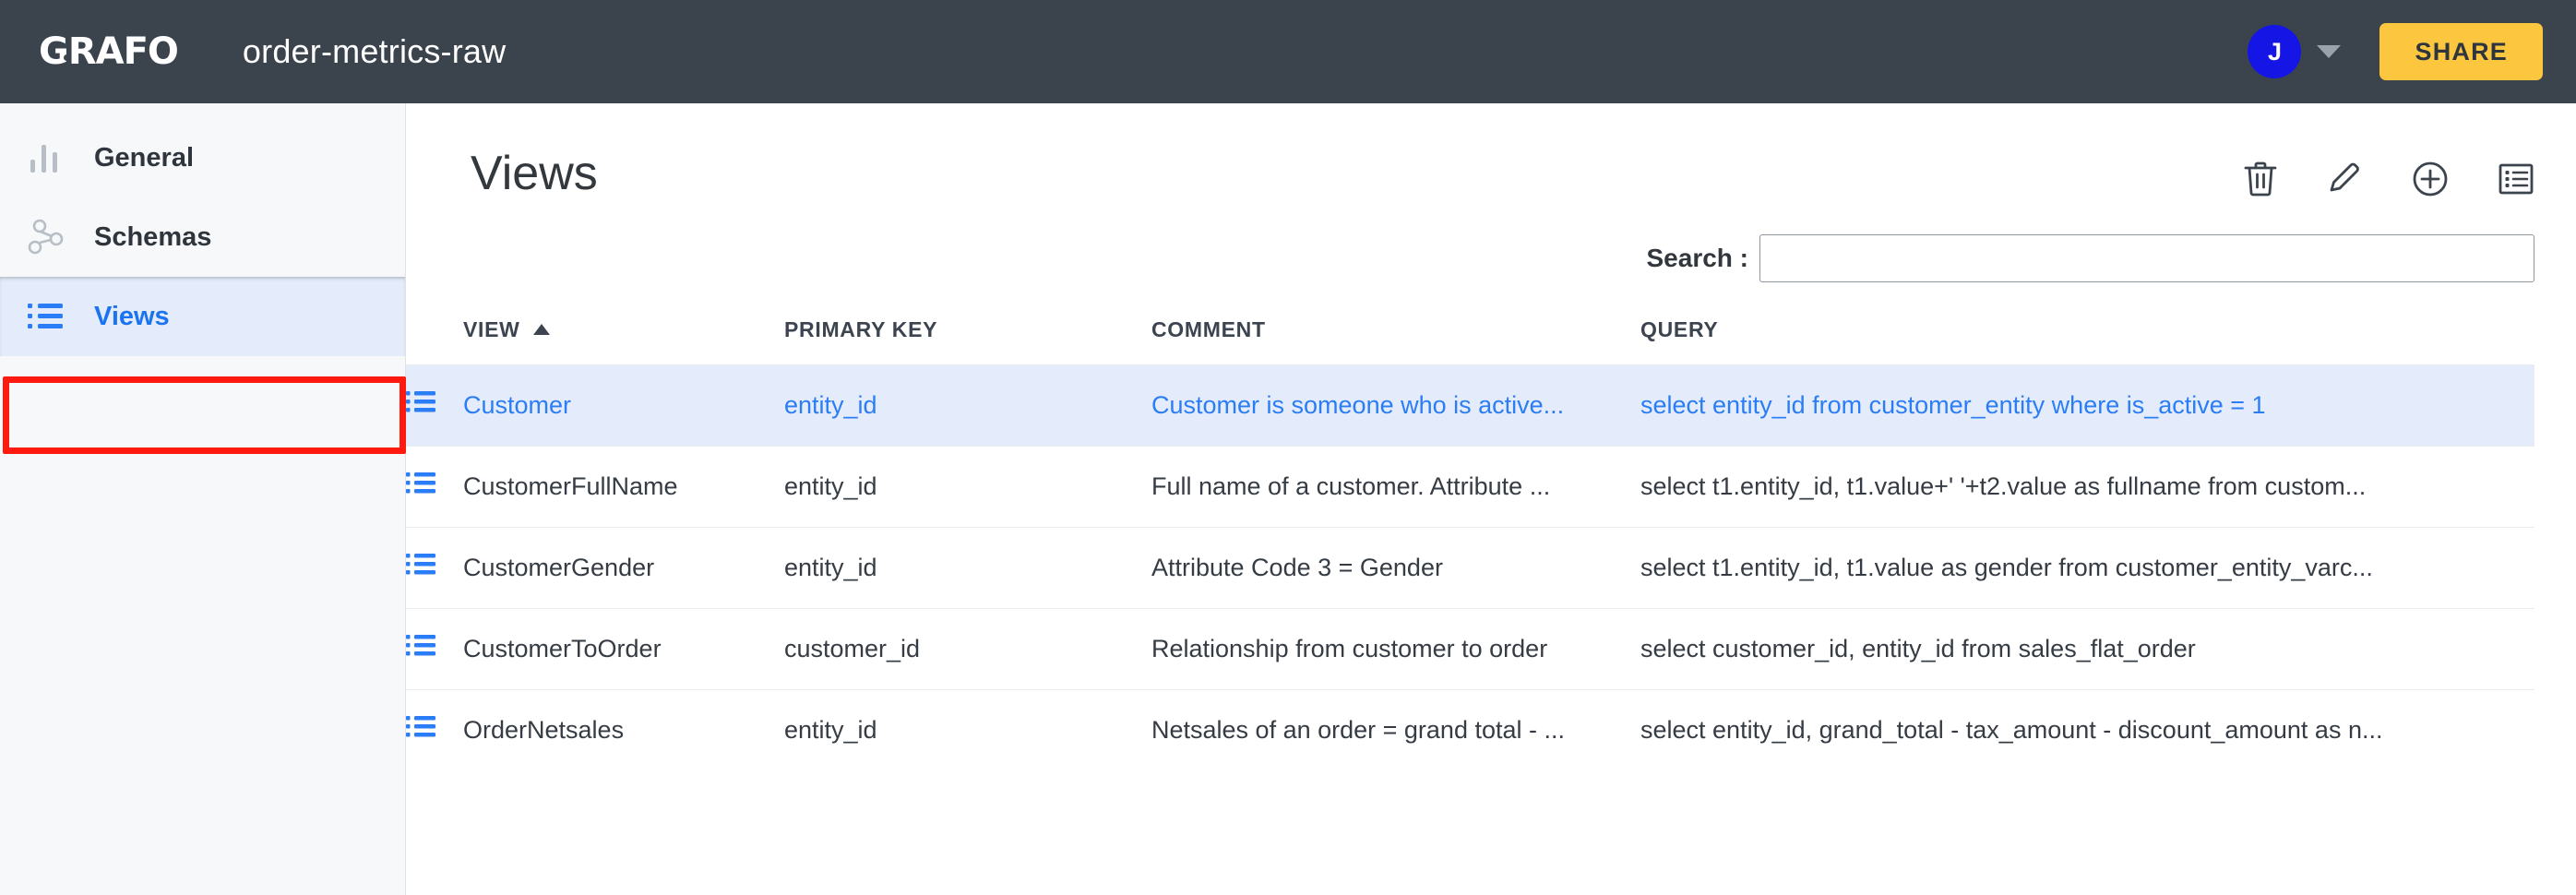 The width and height of the screenshot is (2576, 895). I want to click on column-header-query: QUERY, so click(2087, 341).